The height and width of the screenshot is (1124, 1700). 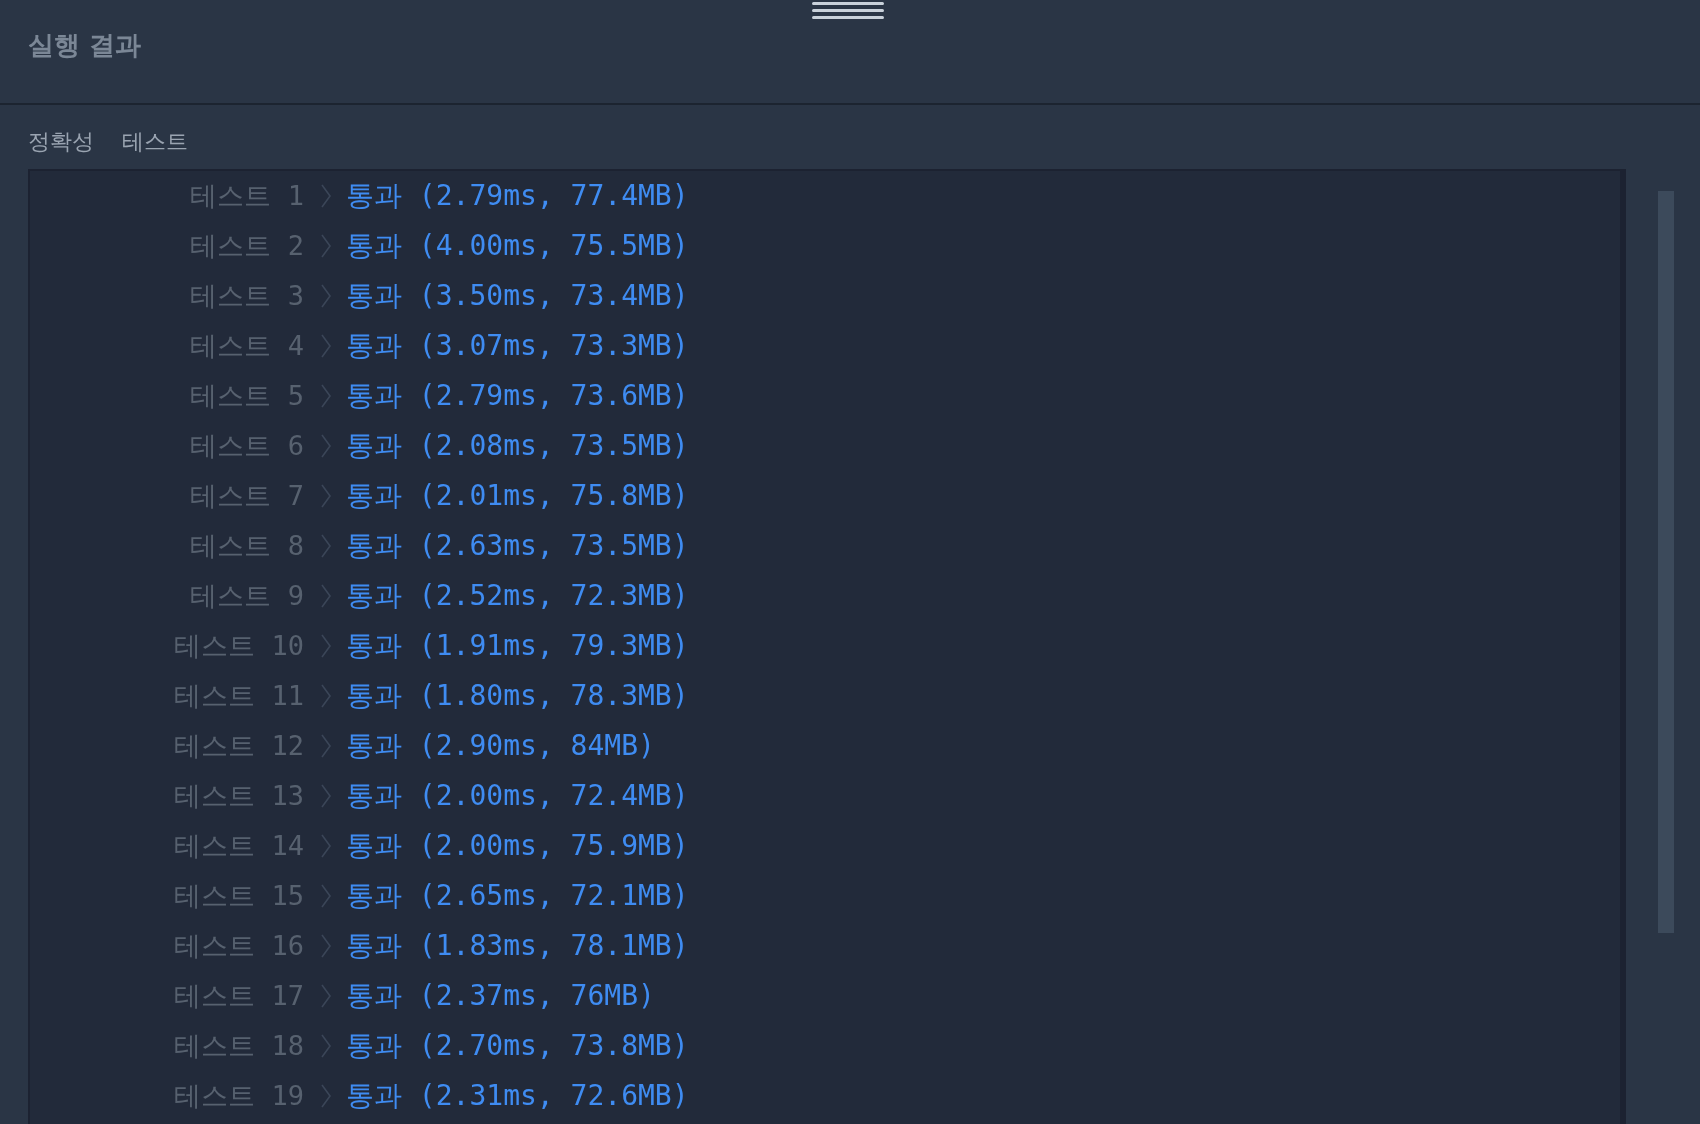 I want to click on panel-title: 실행 결과, so click(x=85, y=45).